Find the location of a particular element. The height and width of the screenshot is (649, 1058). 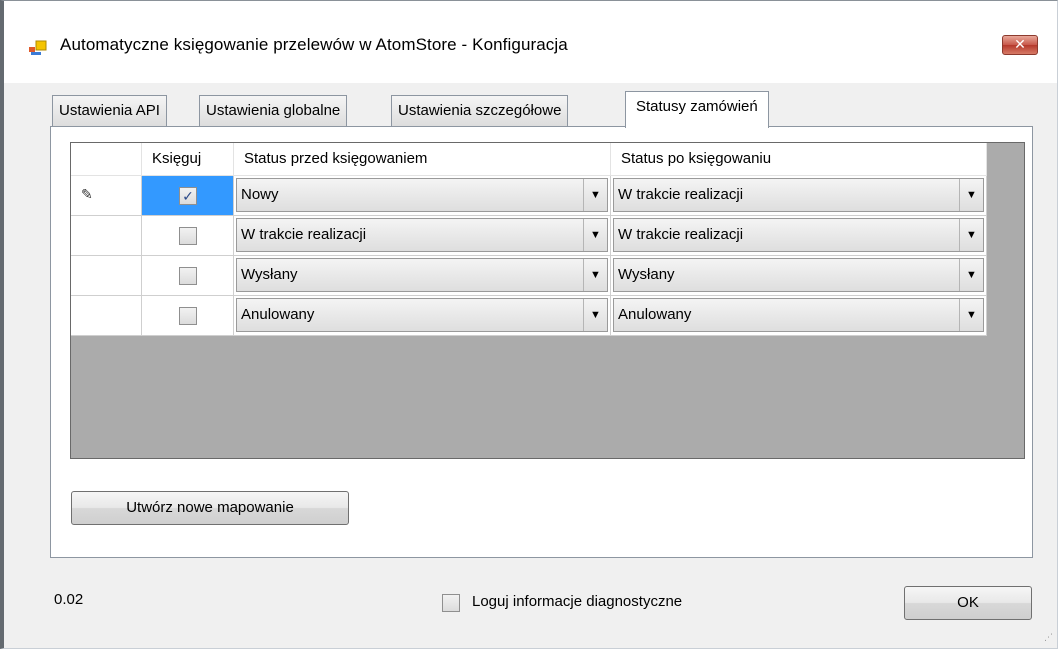

app-icon is located at coordinates (38, 47).